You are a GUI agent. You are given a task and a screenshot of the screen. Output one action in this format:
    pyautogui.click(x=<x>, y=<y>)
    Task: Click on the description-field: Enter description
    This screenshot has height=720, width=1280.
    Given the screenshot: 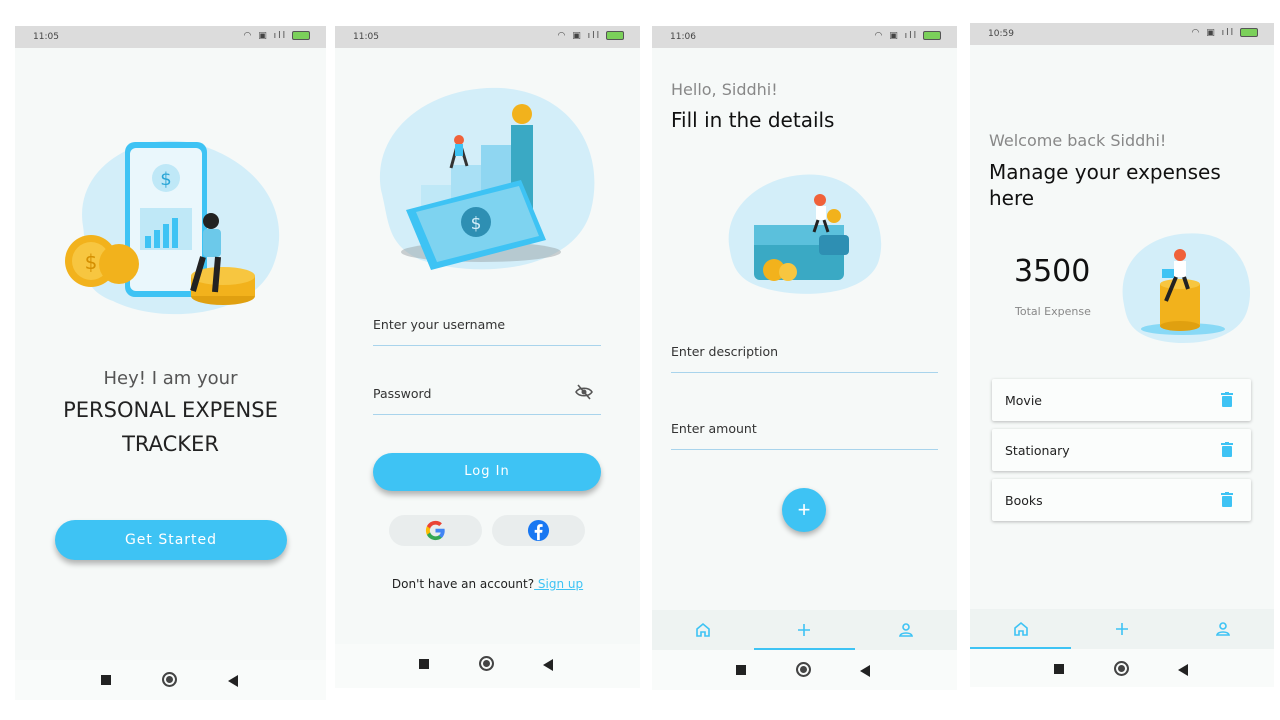 What is the action you would take?
    pyautogui.click(x=804, y=357)
    